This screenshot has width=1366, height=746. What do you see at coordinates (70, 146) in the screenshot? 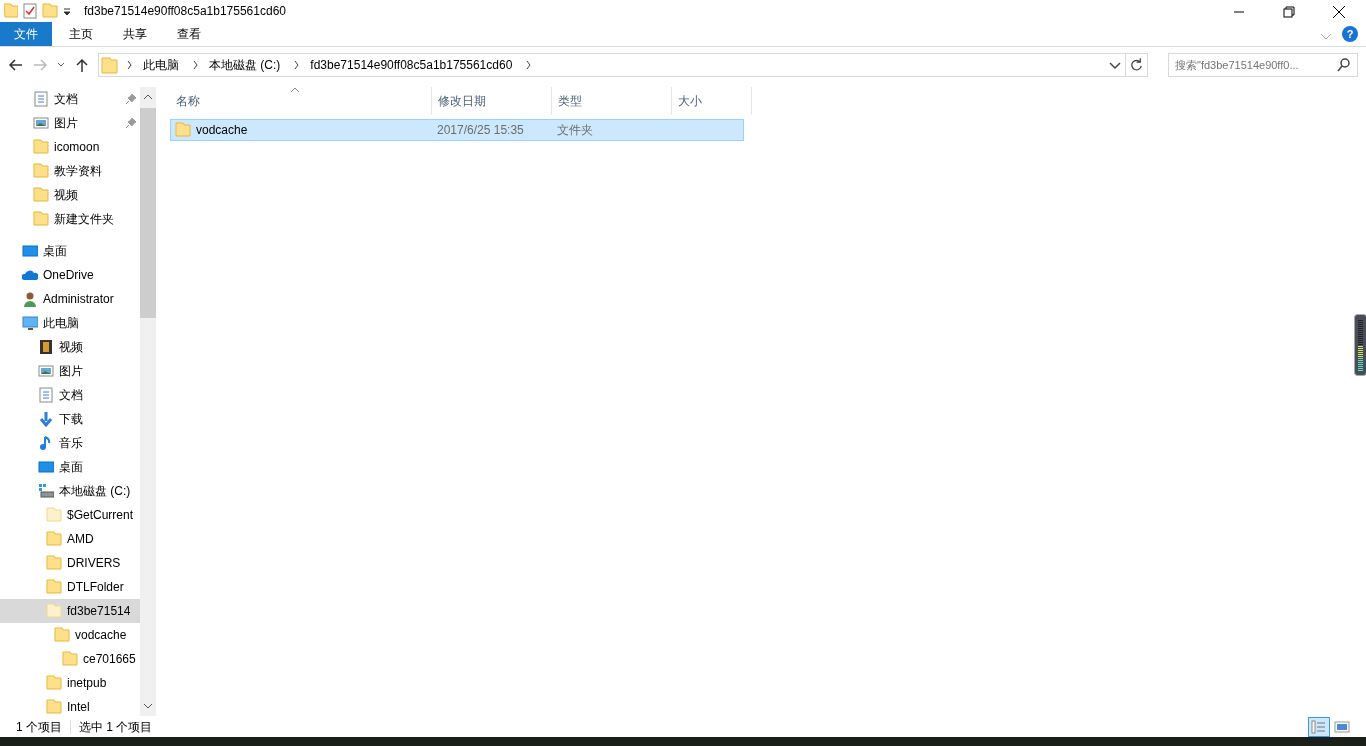
I see `quick-access-item: icomoon` at bounding box center [70, 146].